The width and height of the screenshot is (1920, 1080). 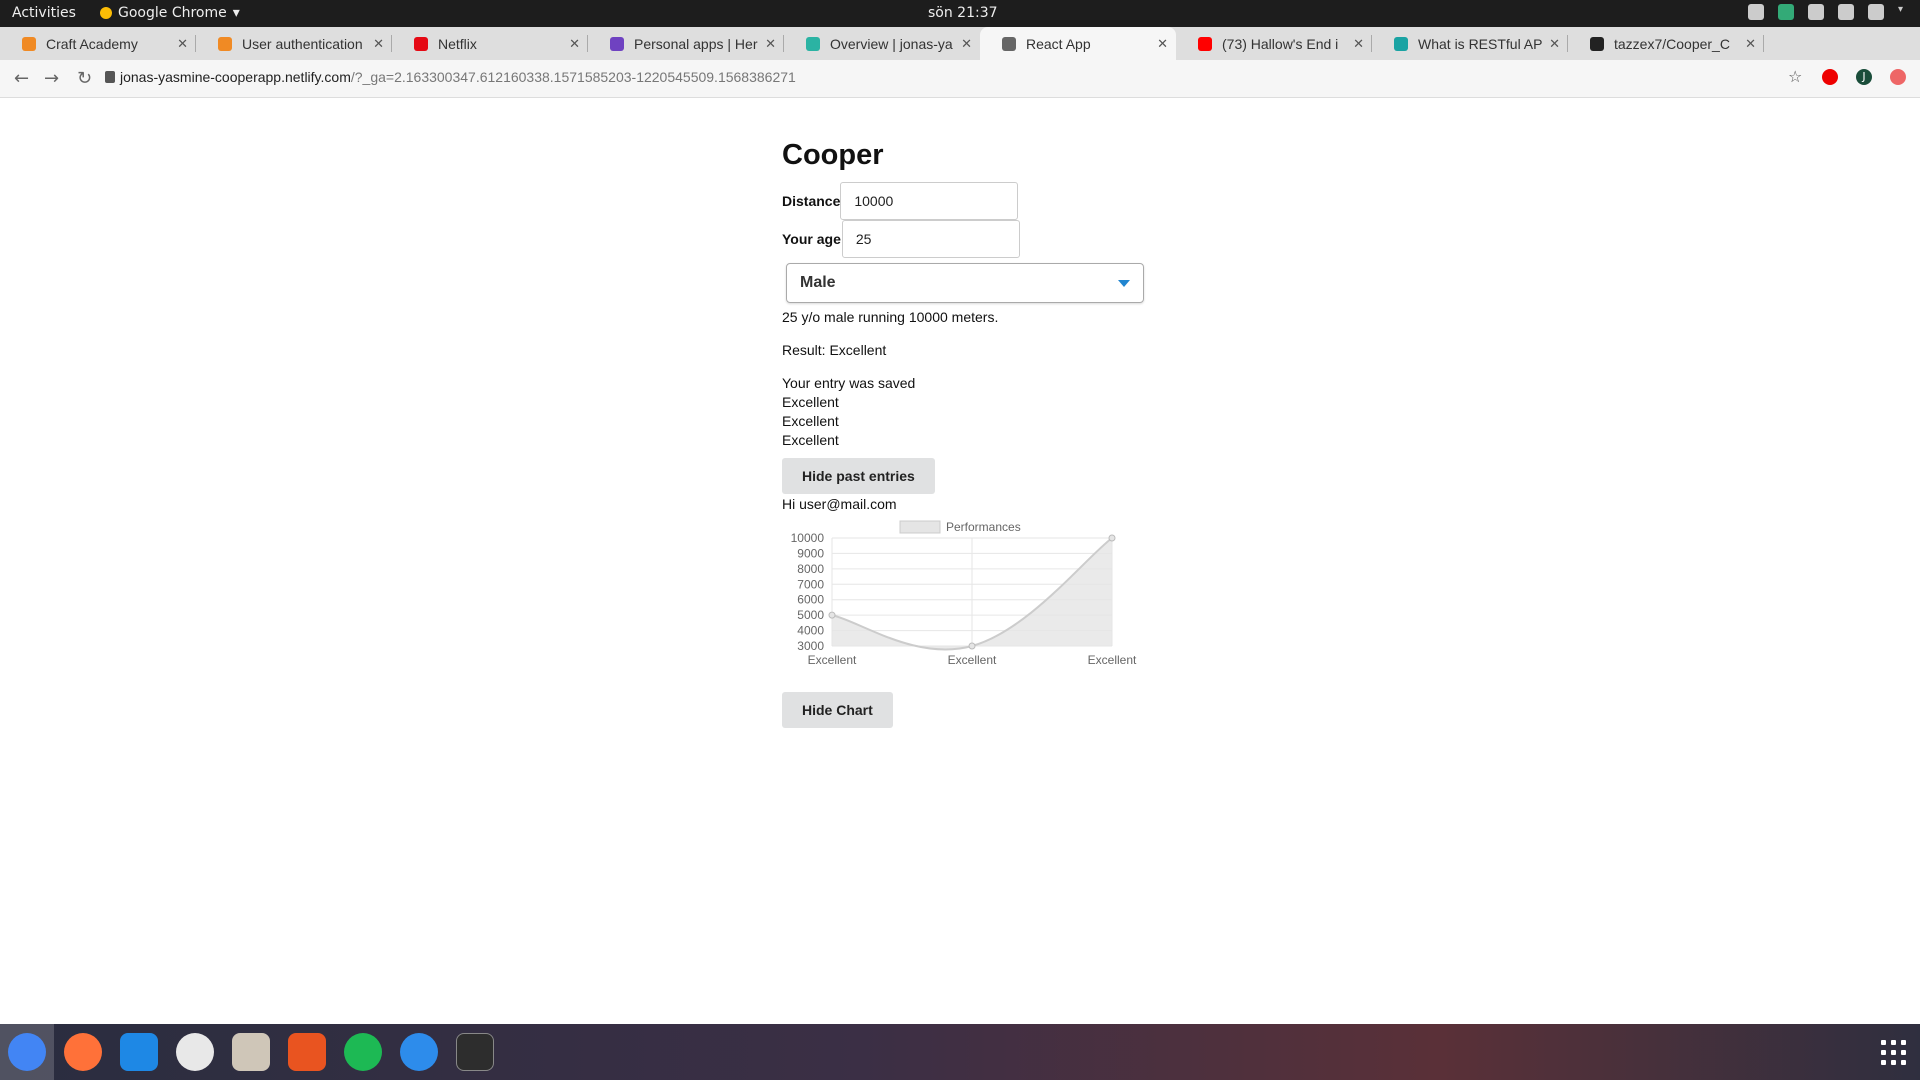 What do you see at coordinates (419, 1052) in the screenshot?
I see `simplenote-icon` at bounding box center [419, 1052].